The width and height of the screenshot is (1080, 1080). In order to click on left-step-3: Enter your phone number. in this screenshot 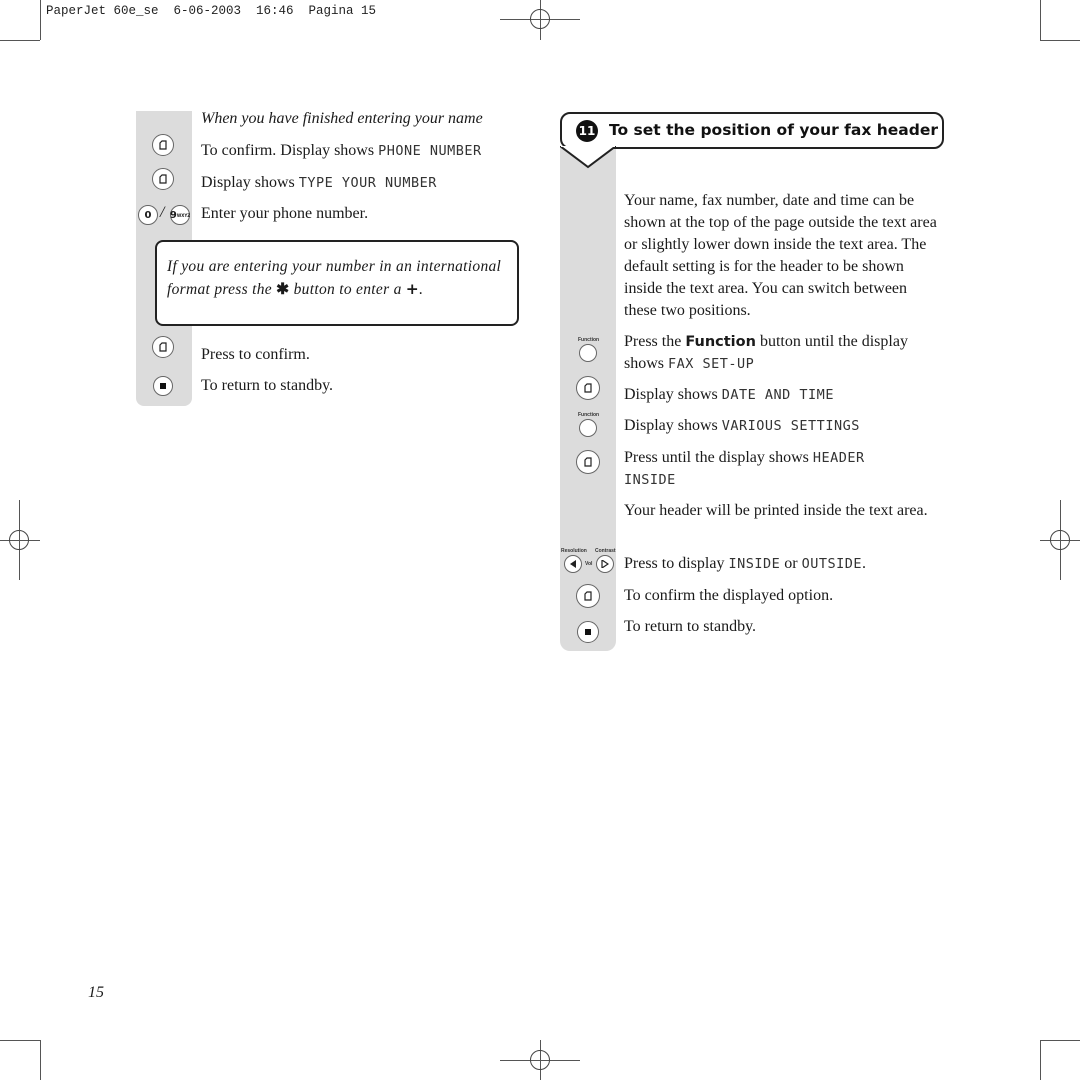, I will do `click(285, 213)`.